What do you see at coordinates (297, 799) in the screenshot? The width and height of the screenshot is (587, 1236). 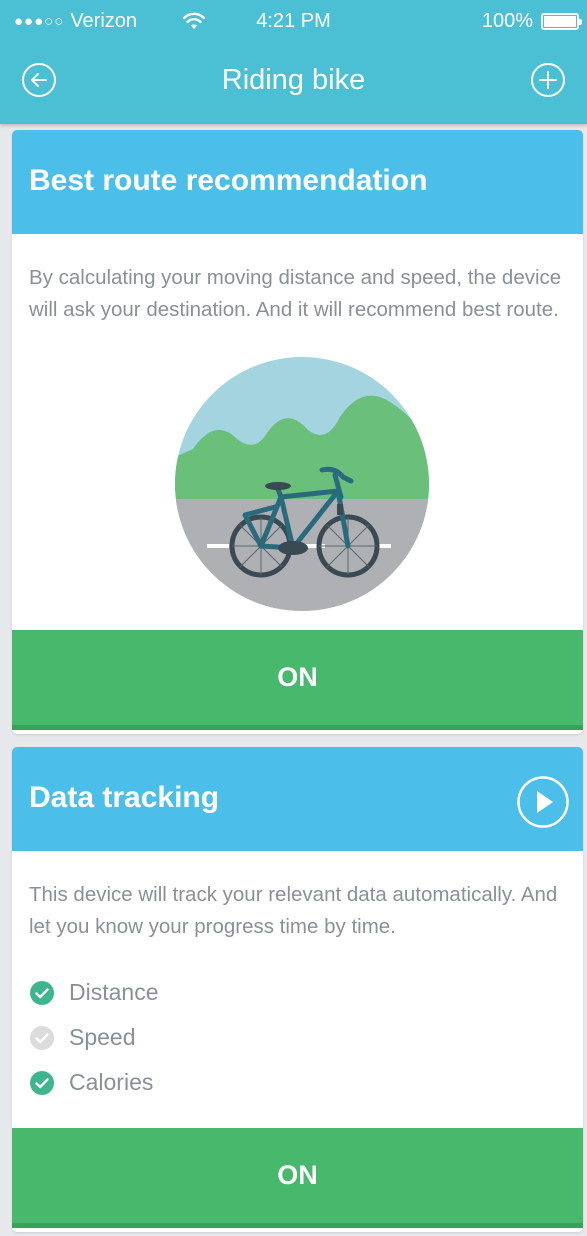 I see `card-header: Data tracking` at bounding box center [297, 799].